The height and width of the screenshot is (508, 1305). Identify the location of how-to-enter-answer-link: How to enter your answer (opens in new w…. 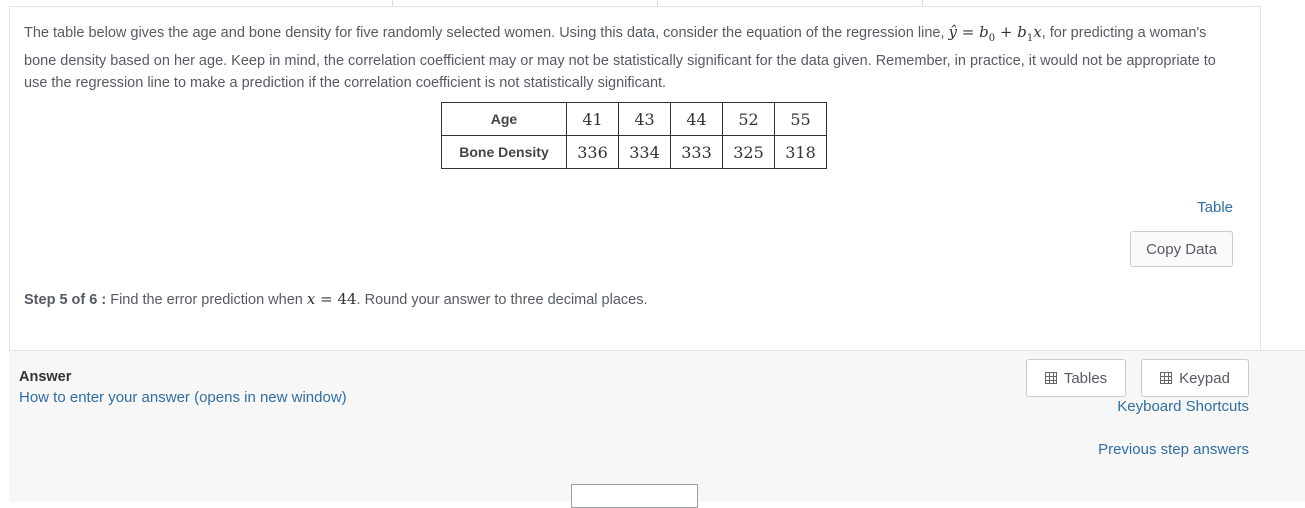
(183, 397).